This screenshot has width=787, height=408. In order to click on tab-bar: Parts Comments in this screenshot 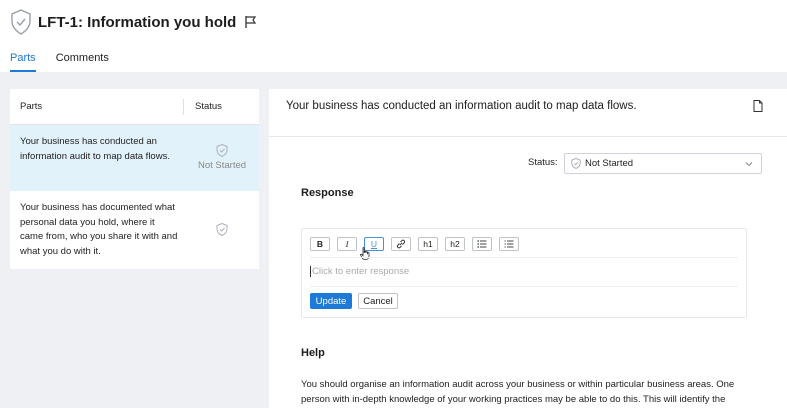, I will do `click(69, 62)`.